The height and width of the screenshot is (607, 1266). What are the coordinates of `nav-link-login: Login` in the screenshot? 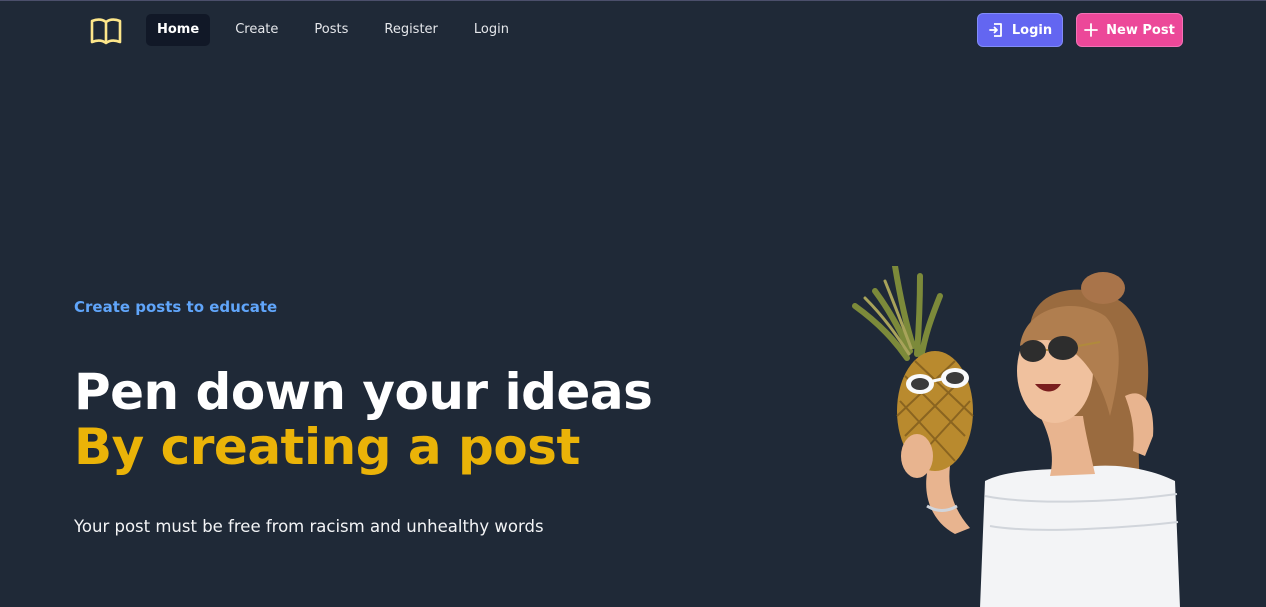 It's located at (491, 30).